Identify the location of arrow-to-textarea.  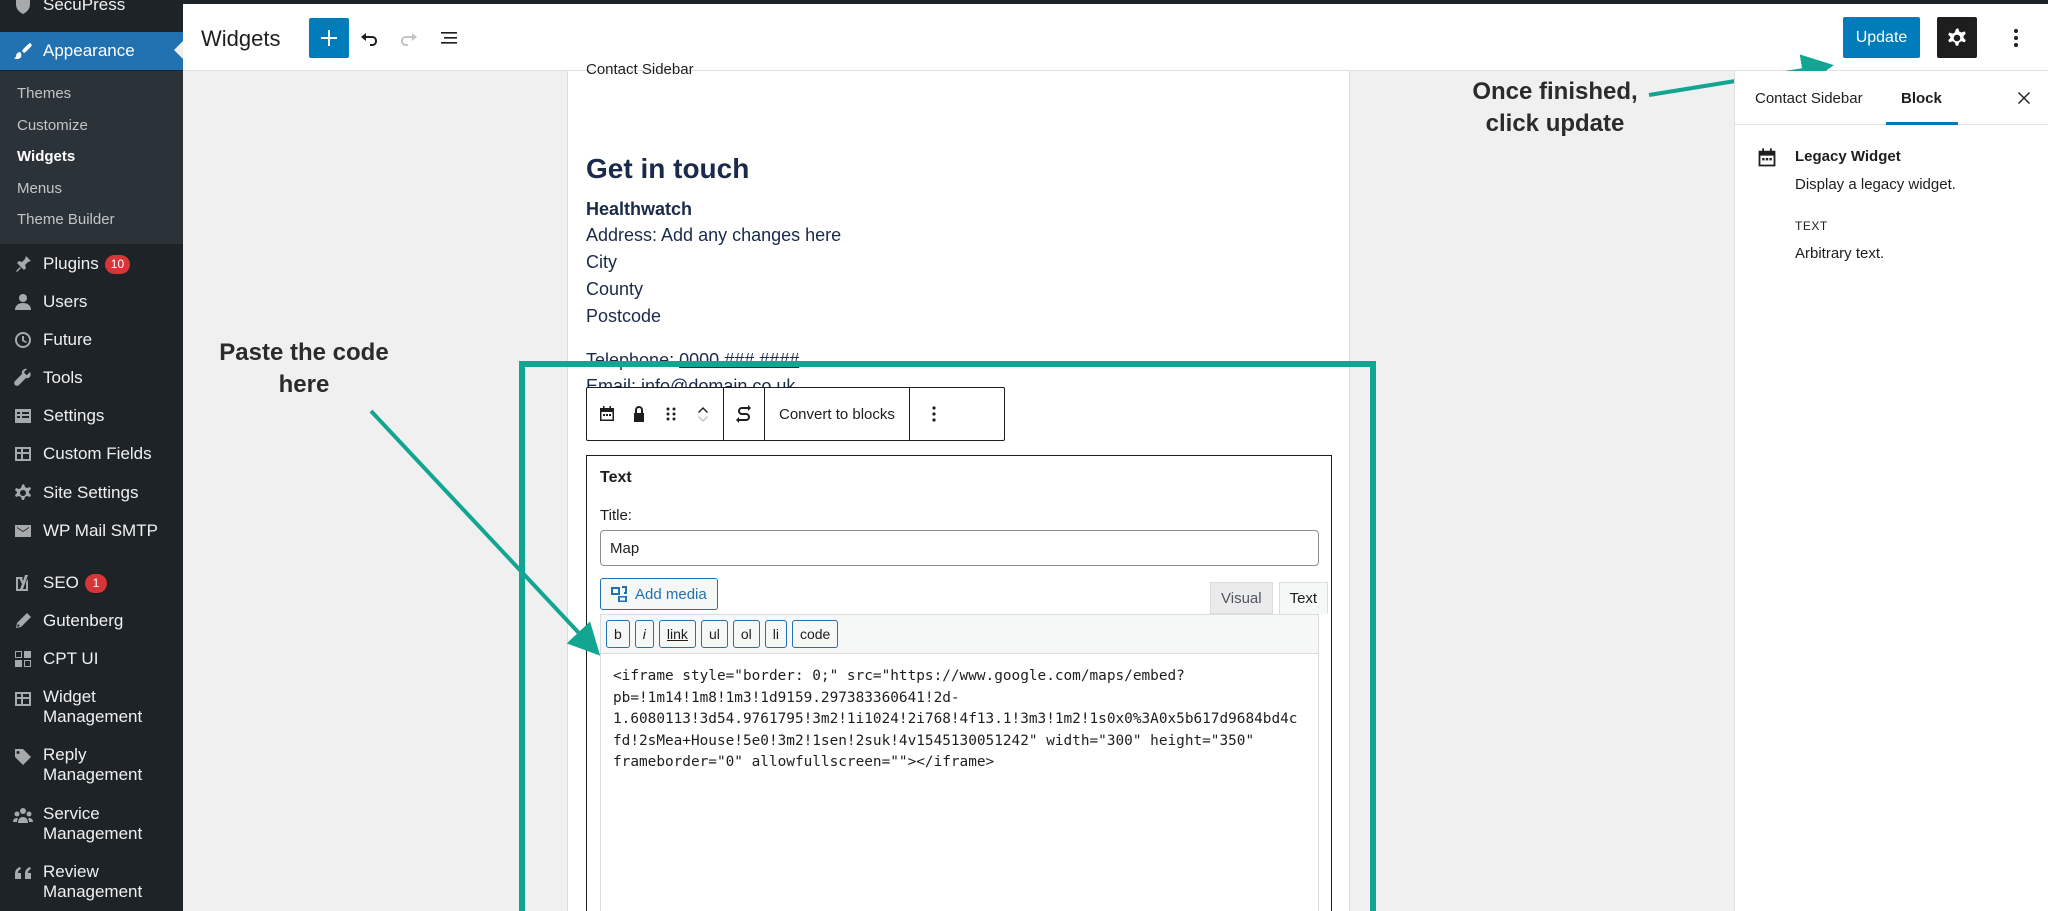
(485, 532).